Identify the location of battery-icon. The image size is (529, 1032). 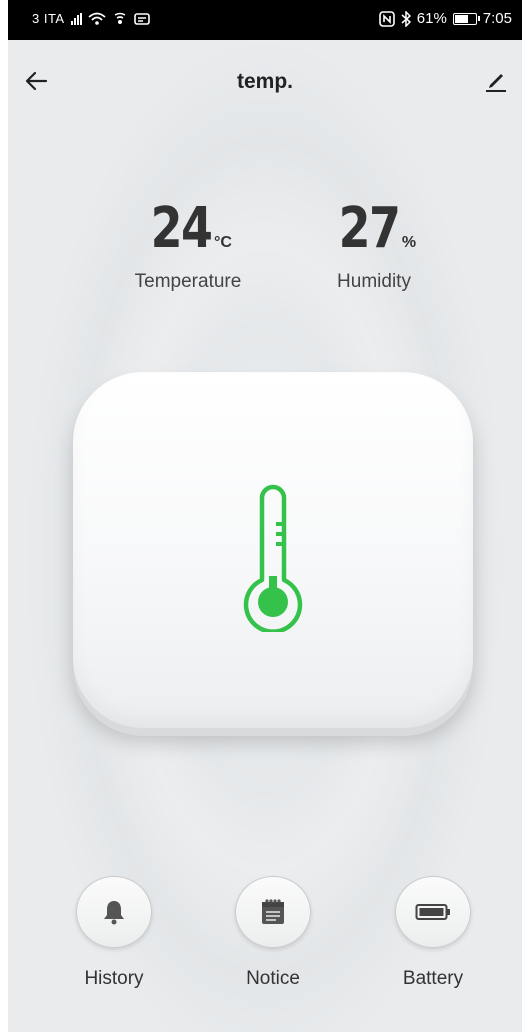
(432, 912).